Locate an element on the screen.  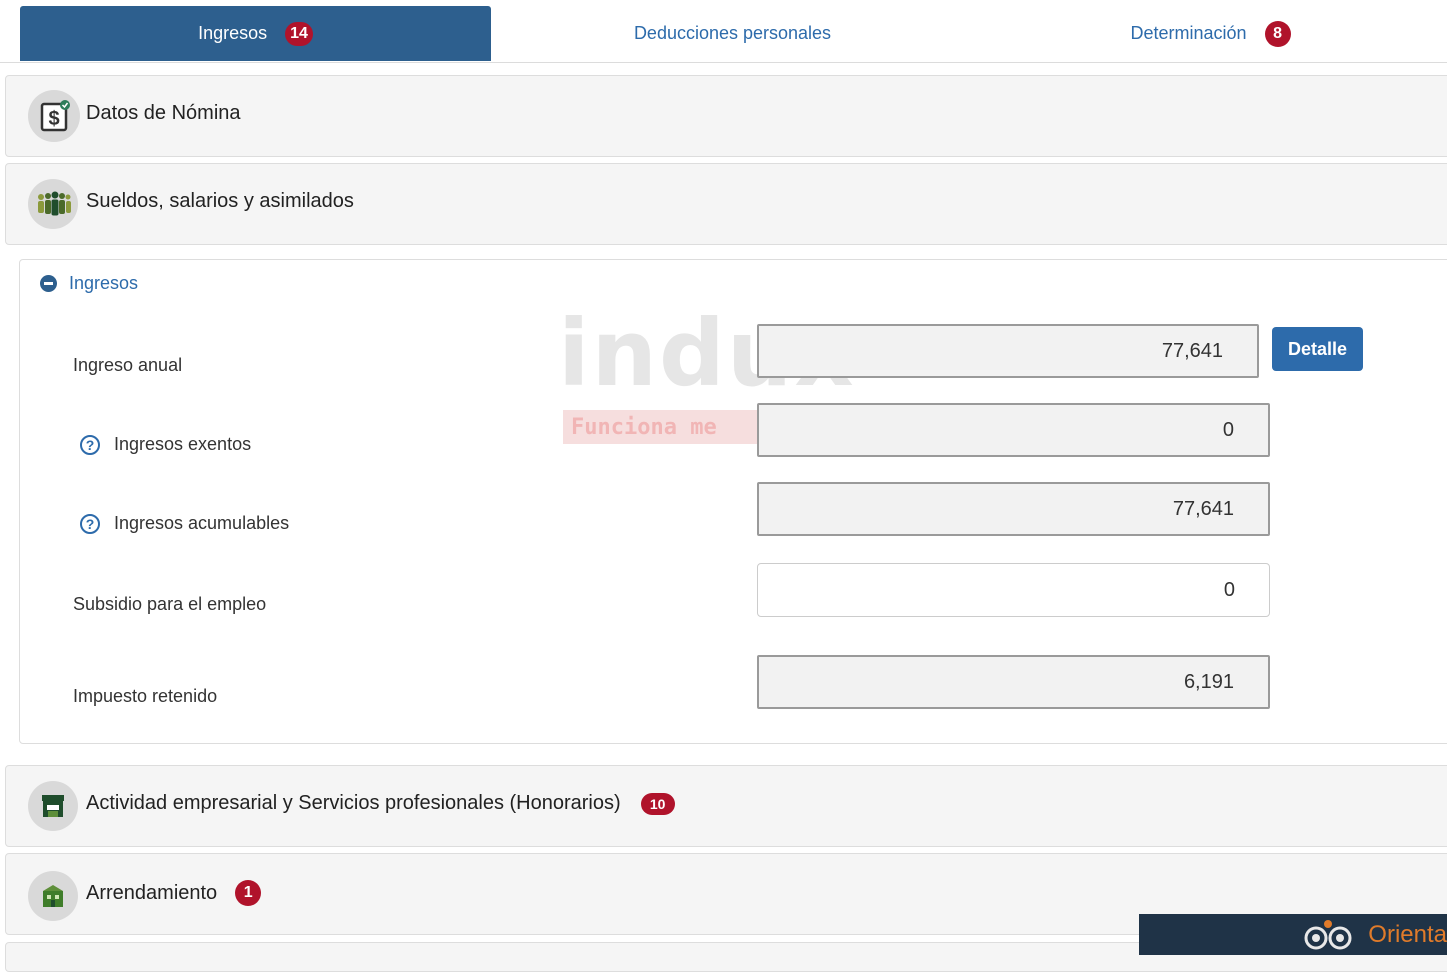
ingresos-acumulables-label: Ingresos acumulables is located at coordinates (202, 523).